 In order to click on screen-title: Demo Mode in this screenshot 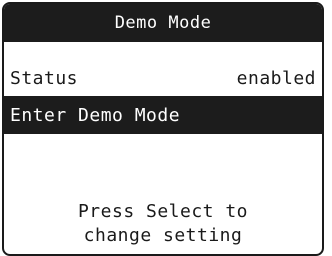, I will do `click(163, 23)`.